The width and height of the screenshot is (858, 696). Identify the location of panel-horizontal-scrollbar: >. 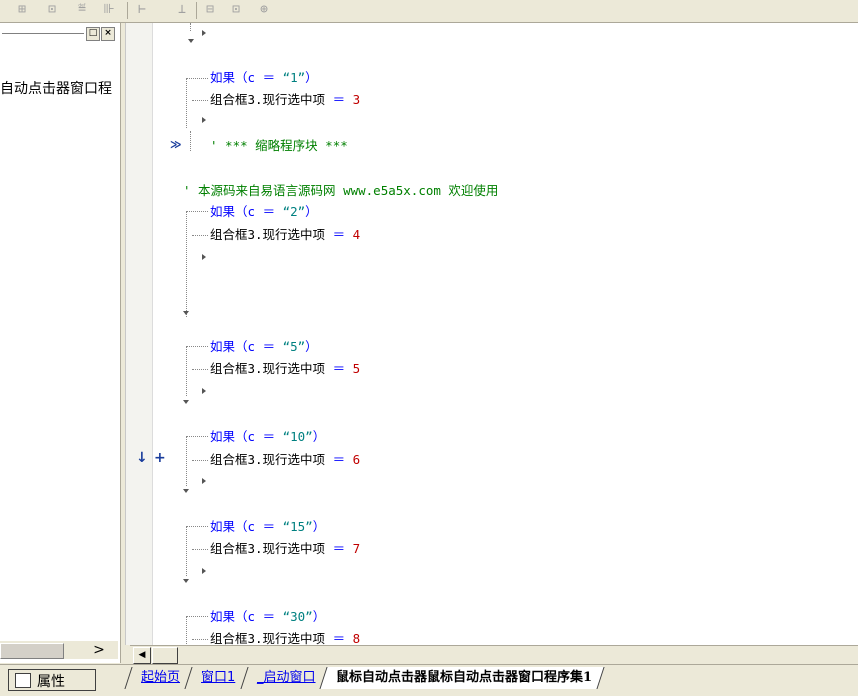
(59, 650).